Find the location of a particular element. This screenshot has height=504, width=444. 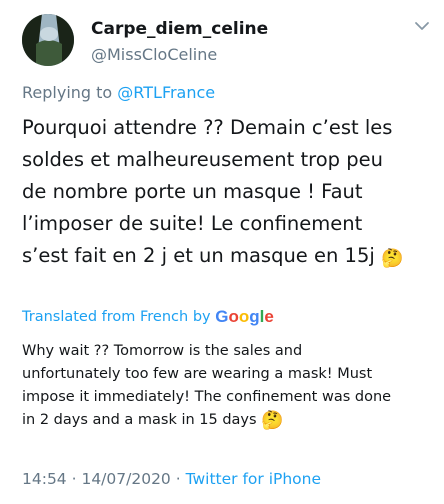

translated-from-link: Translated from French by Google is located at coordinates (148, 317).